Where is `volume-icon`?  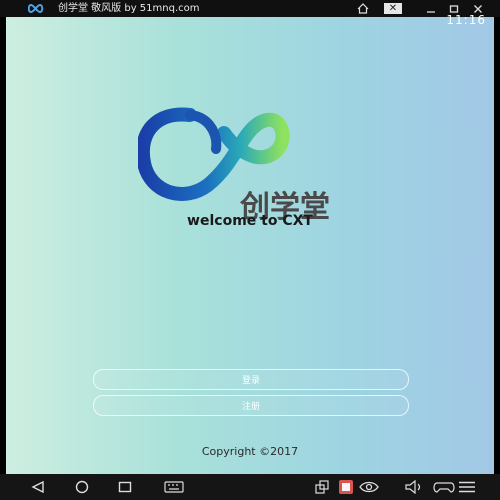
volume-icon is located at coordinates (414, 487).